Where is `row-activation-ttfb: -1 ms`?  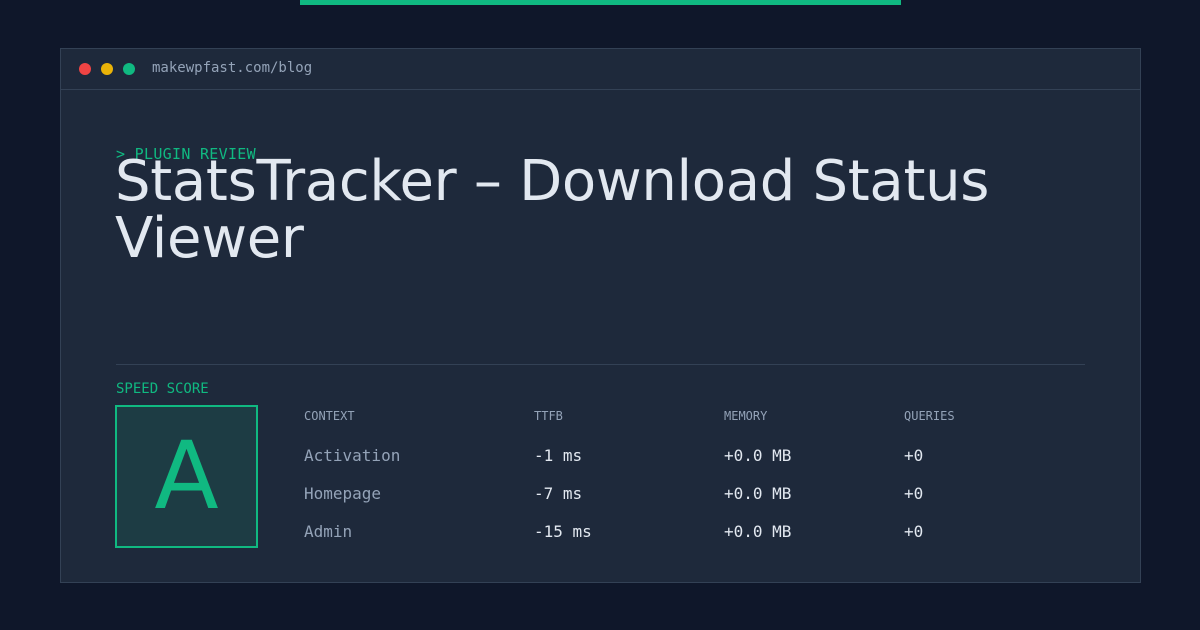
row-activation-ttfb: -1 ms is located at coordinates (558, 455).